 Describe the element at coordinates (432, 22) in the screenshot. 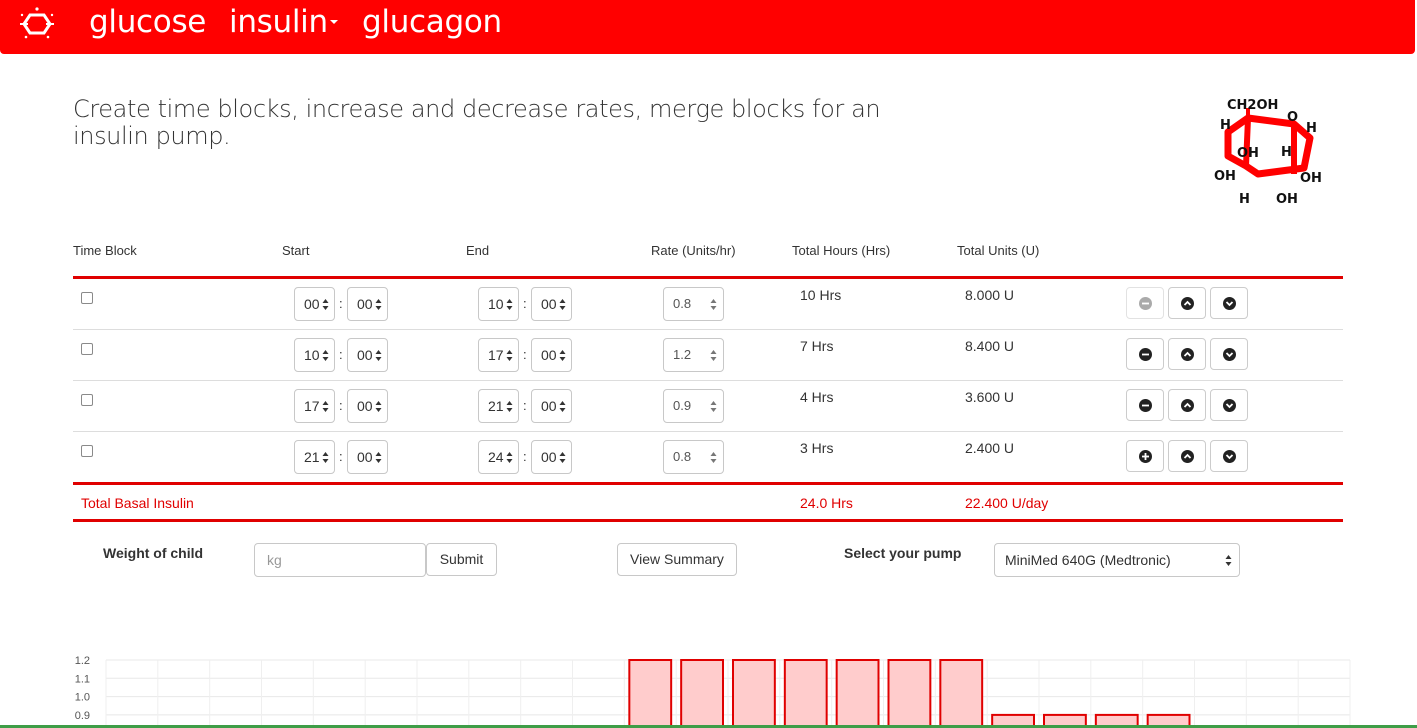

I see `nav-glucagon: glucagon` at that location.